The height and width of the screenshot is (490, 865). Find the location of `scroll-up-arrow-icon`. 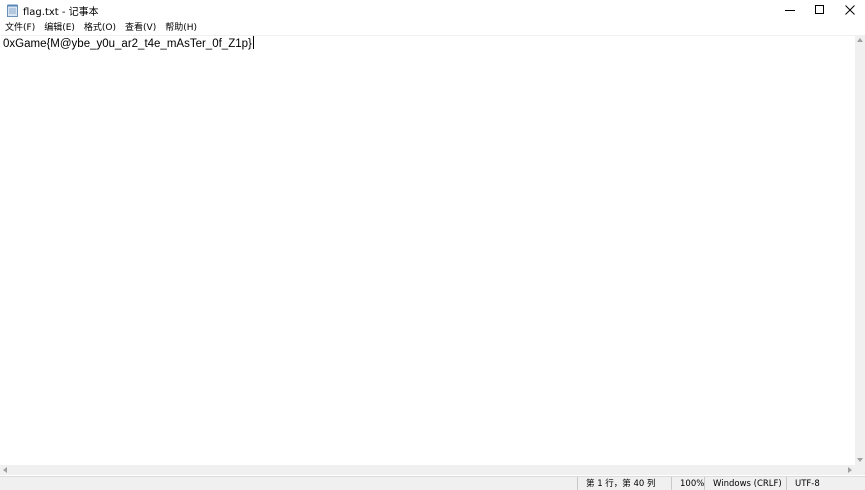

scroll-up-arrow-icon is located at coordinates (860, 40).